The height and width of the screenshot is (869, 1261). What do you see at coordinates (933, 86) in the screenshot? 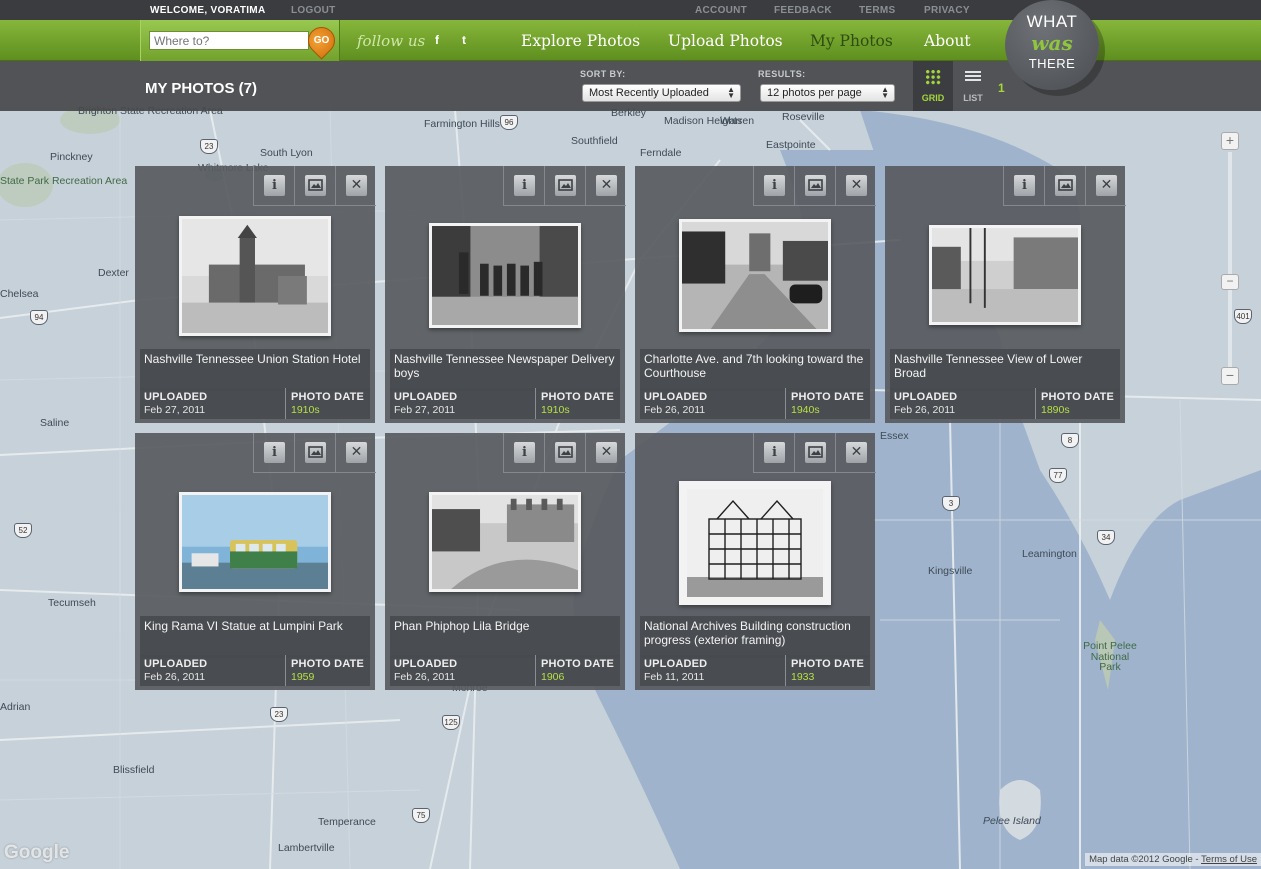
I see `grid-view-button: GRID` at bounding box center [933, 86].